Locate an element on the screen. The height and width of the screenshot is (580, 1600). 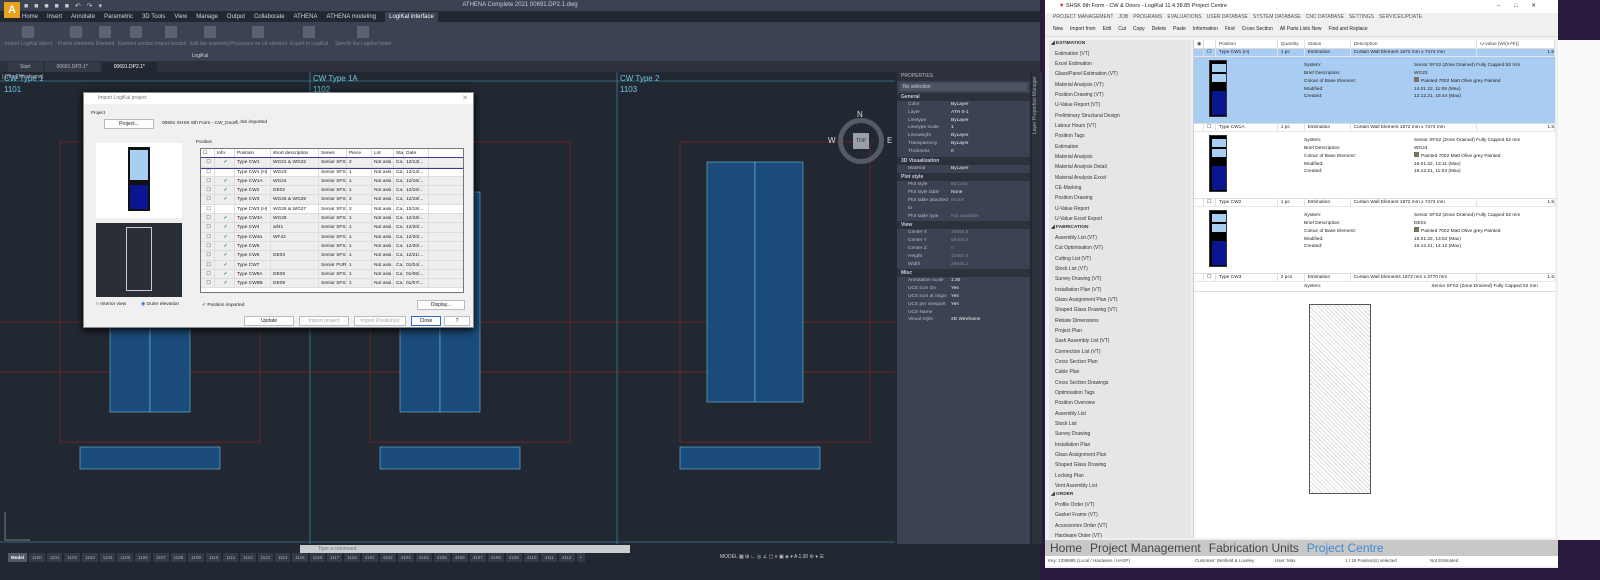
layout-tab: 4103 is located at coordinates (405, 557).